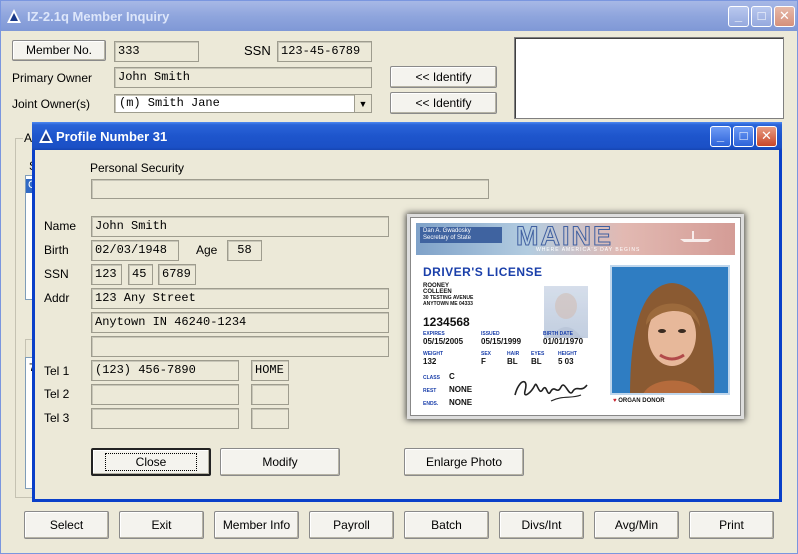  I want to click on tel2-label: Tel 2, so click(57, 394).